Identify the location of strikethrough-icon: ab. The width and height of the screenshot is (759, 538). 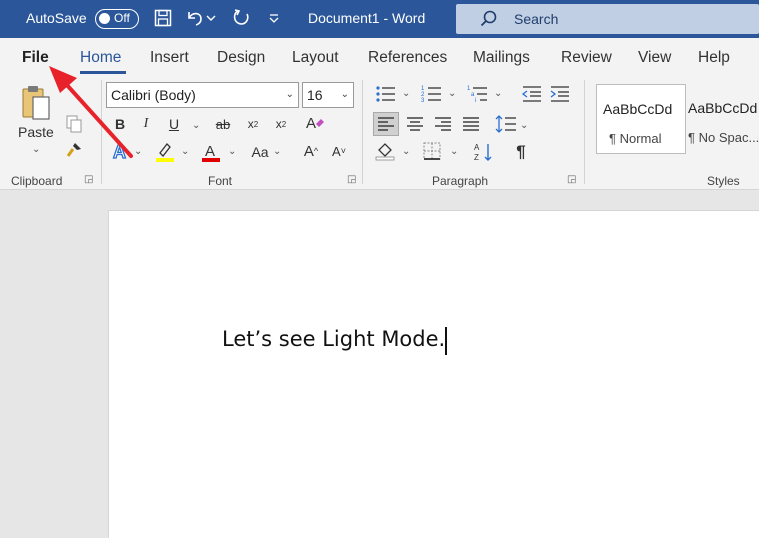
(223, 124).